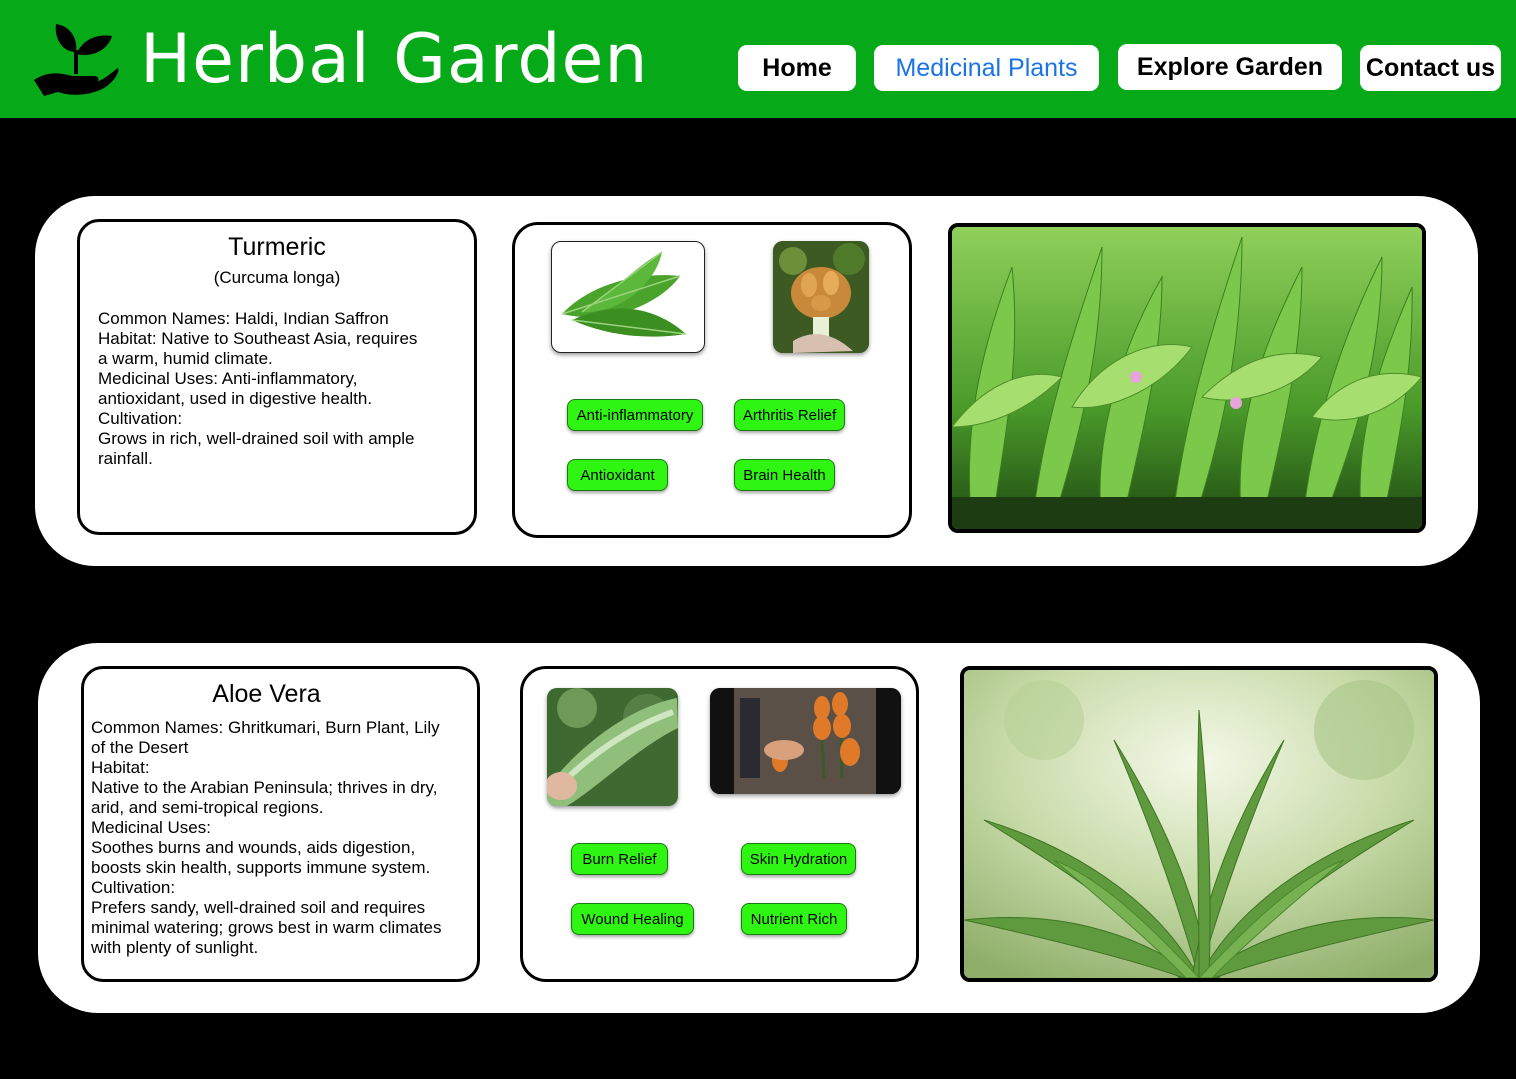 This screenshot has width=1516, height=1079. Describe the element at coordinates (1430, 68) in the screenshot. I see `nav-contact-us-button: Contact us` at that location.